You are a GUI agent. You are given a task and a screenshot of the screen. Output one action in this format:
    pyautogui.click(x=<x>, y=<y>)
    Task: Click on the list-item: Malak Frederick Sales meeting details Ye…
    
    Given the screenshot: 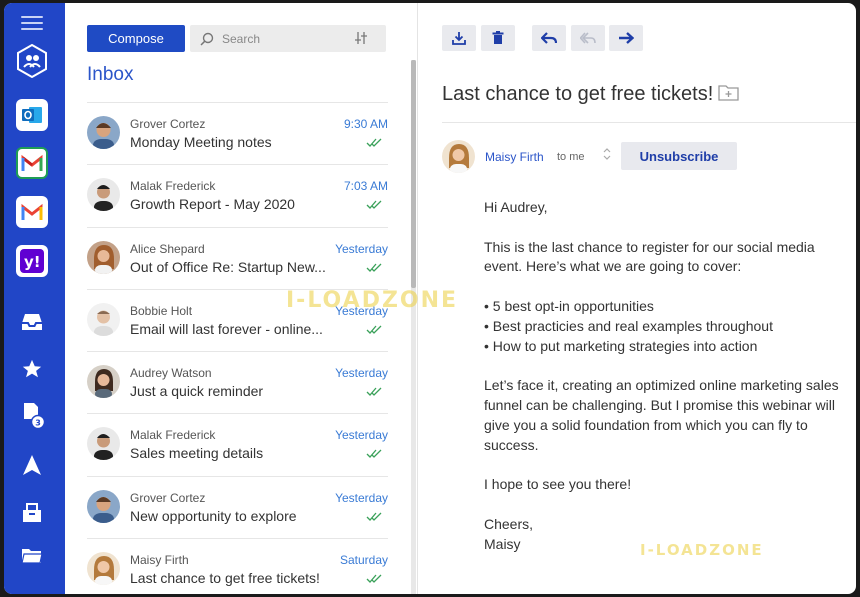 What is the action you would take?
    pyautogui.click(x=237, y=444)
    